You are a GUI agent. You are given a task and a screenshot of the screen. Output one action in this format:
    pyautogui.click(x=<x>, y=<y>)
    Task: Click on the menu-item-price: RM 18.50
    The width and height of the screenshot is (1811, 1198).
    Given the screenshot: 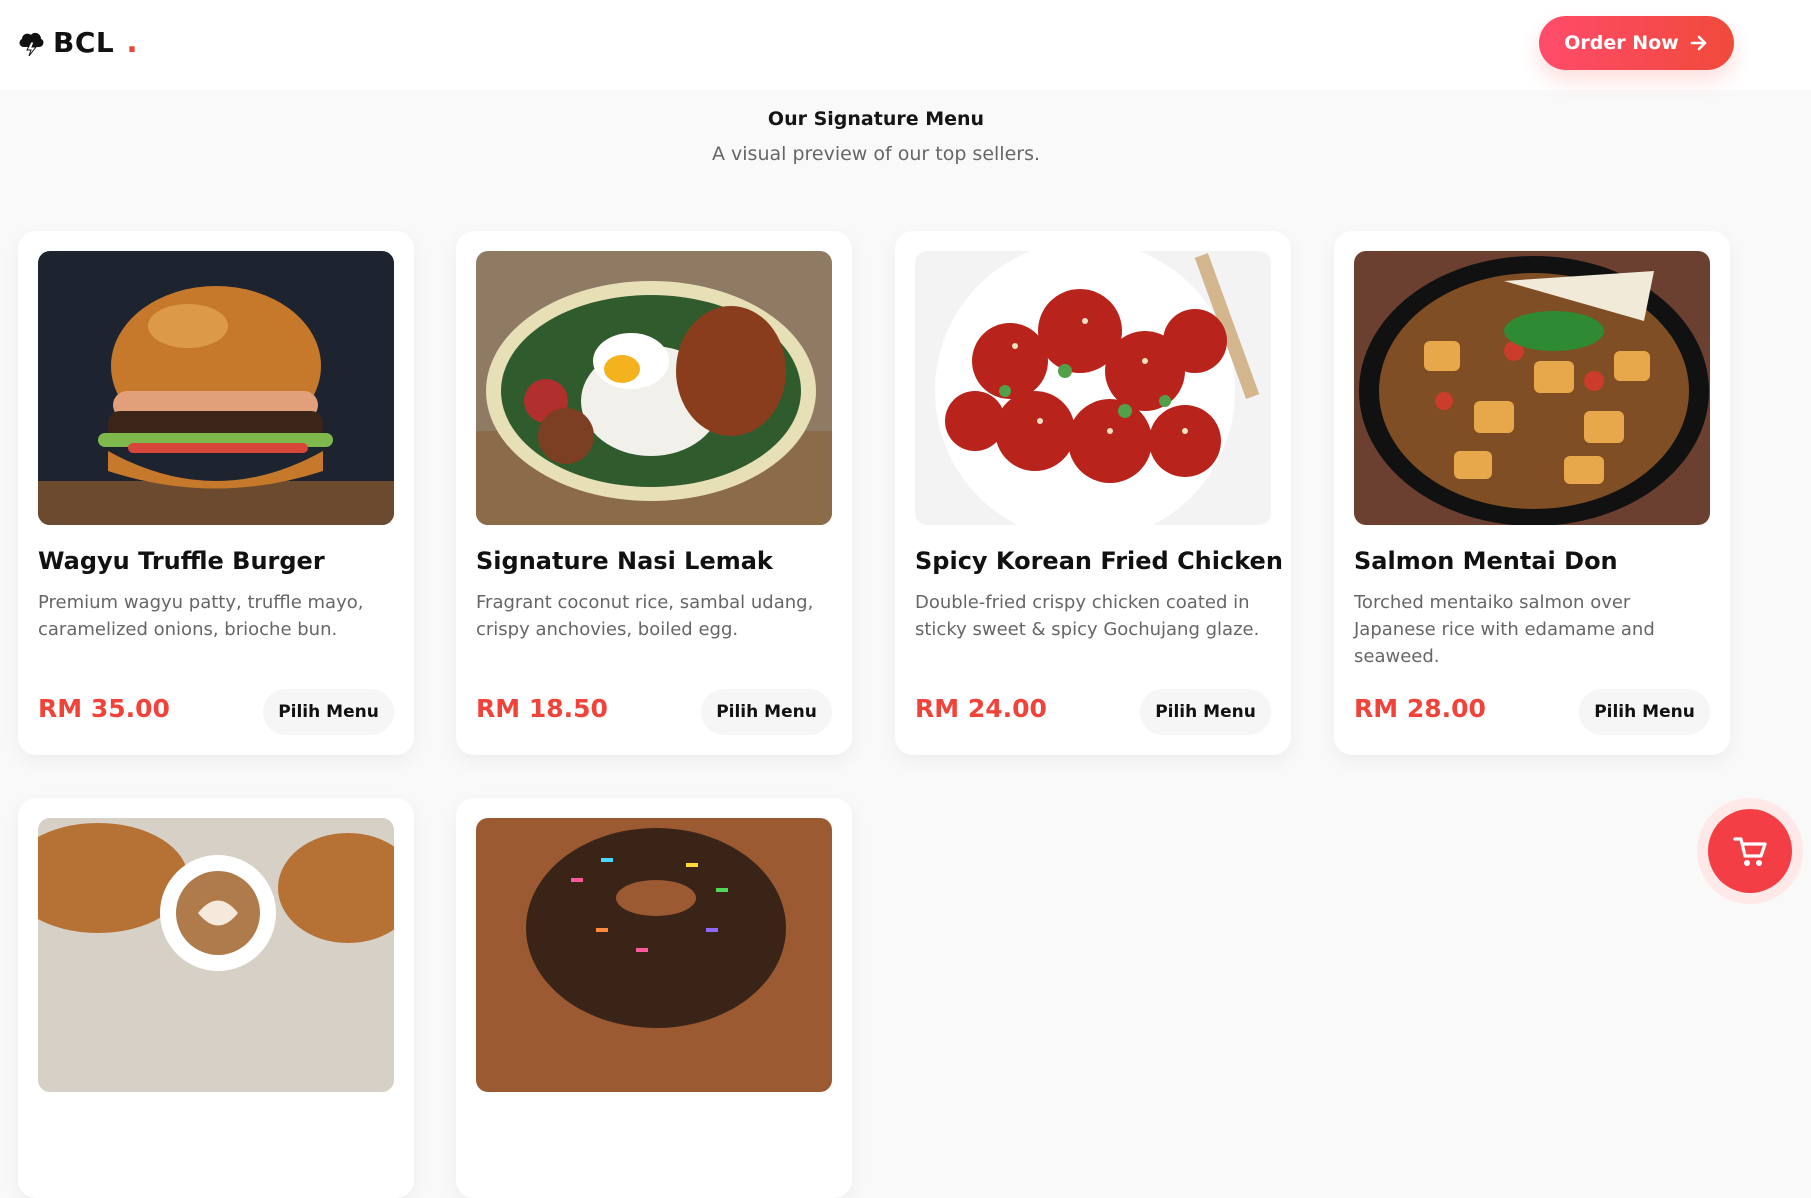 What is the action you would take?
    pyautogui.click(x=542, y=708)
    